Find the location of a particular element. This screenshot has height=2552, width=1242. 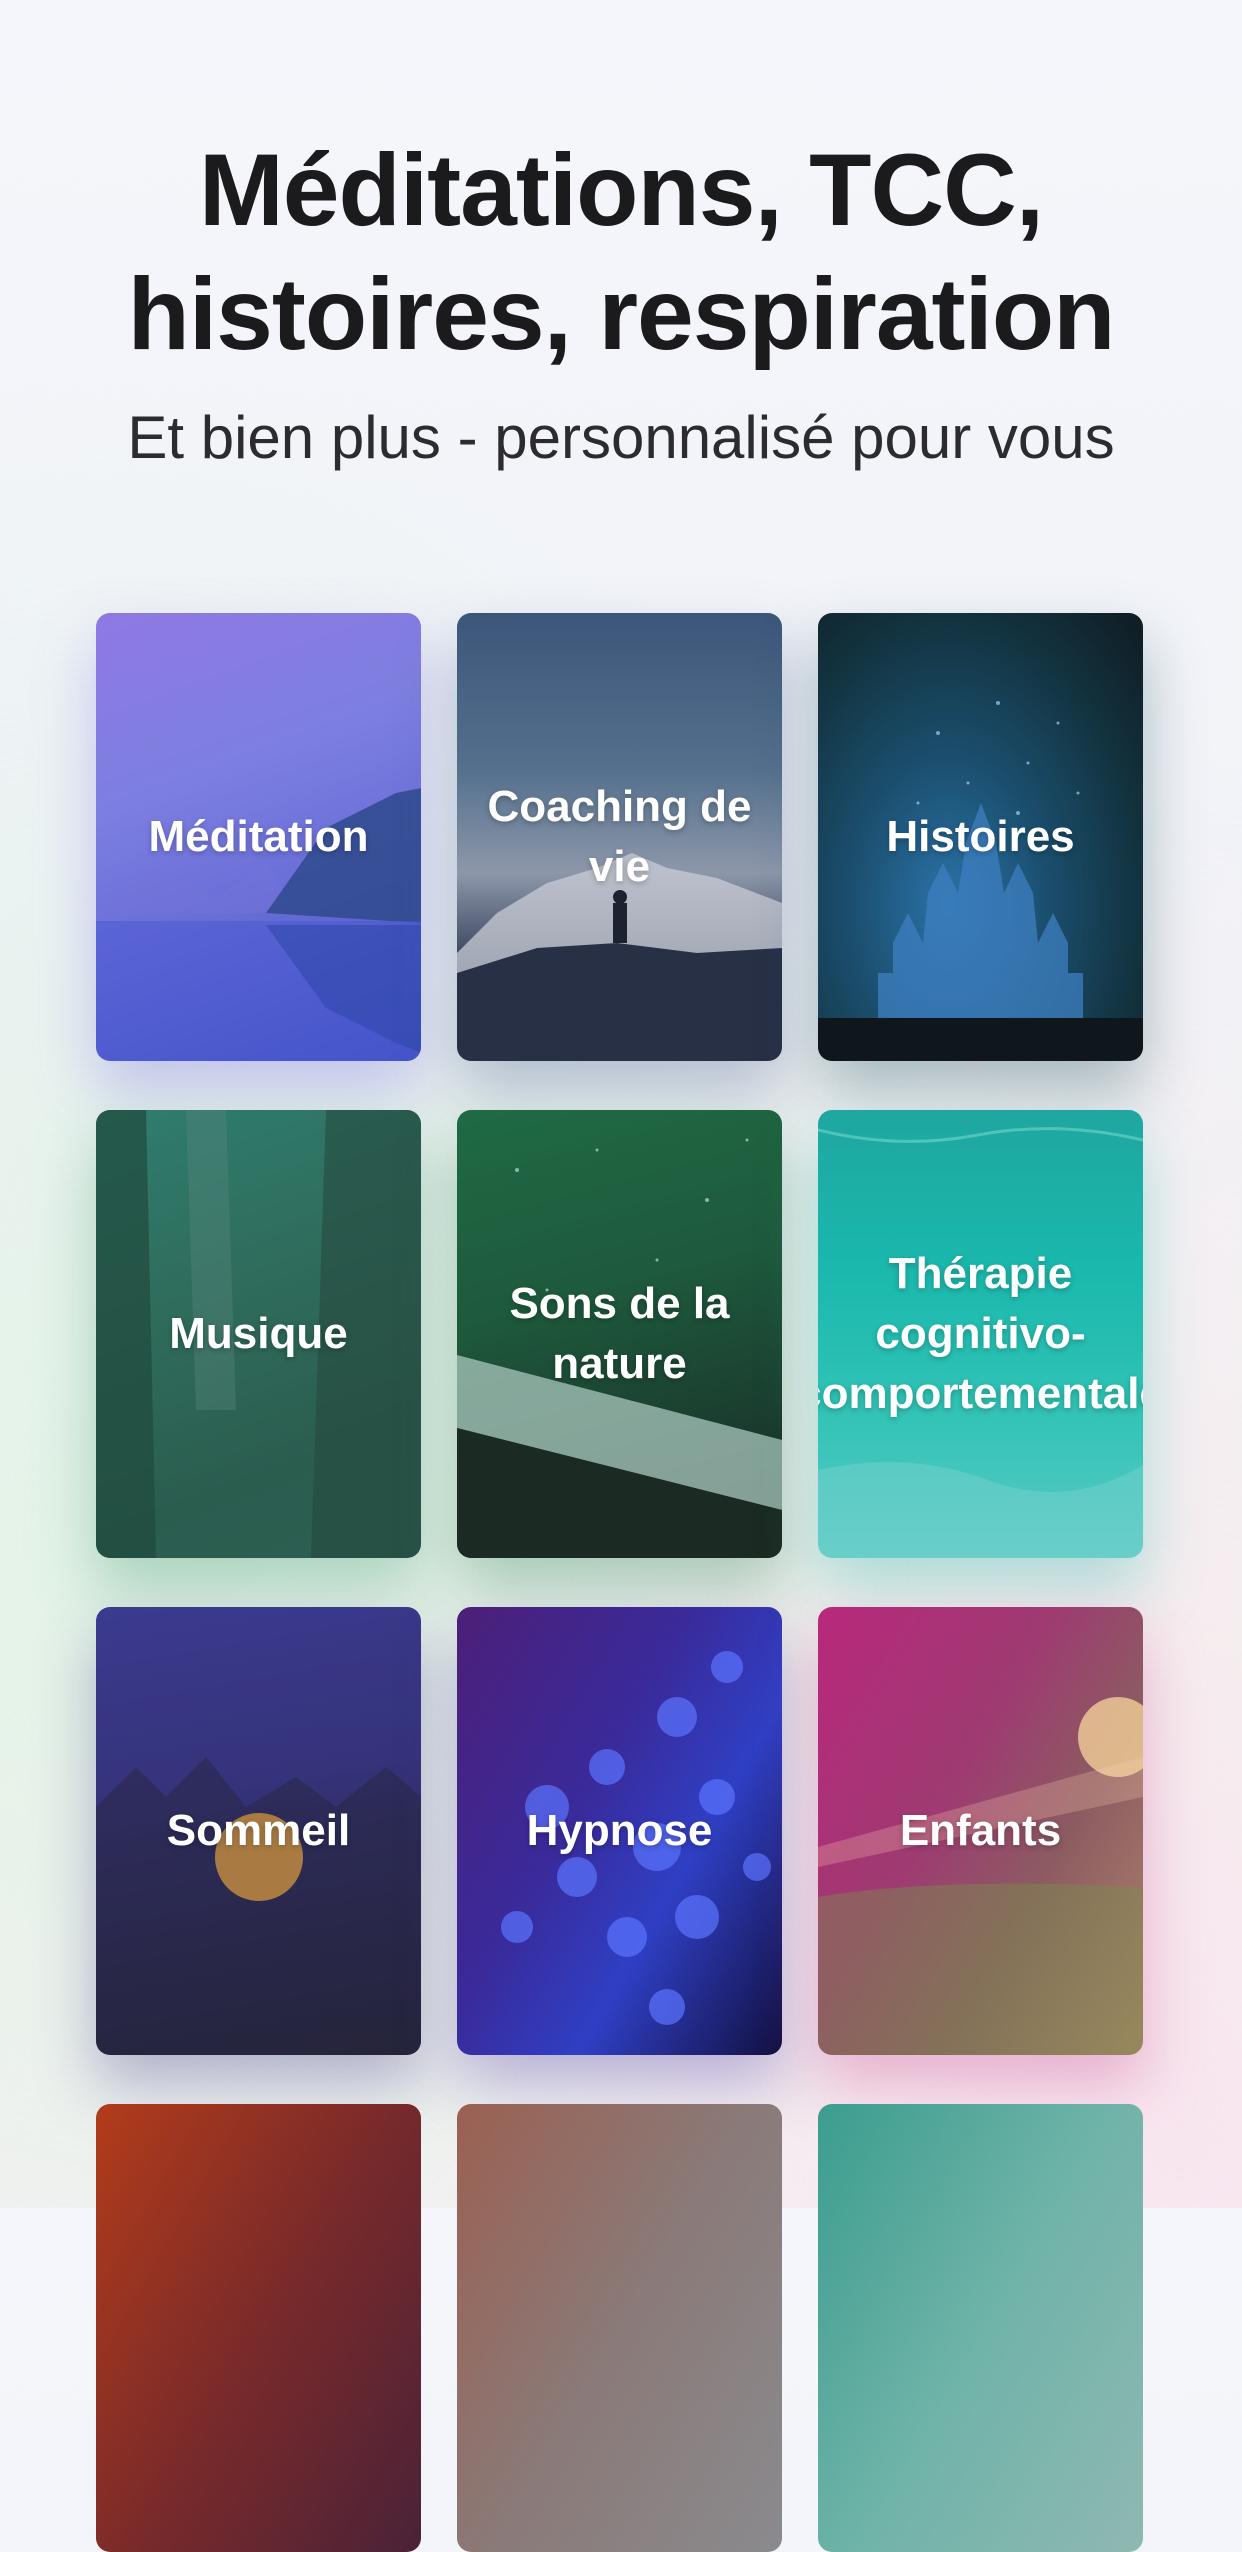

category-label: Thérapie cognitivo-comportementale is located at coordinates (980, 1333).